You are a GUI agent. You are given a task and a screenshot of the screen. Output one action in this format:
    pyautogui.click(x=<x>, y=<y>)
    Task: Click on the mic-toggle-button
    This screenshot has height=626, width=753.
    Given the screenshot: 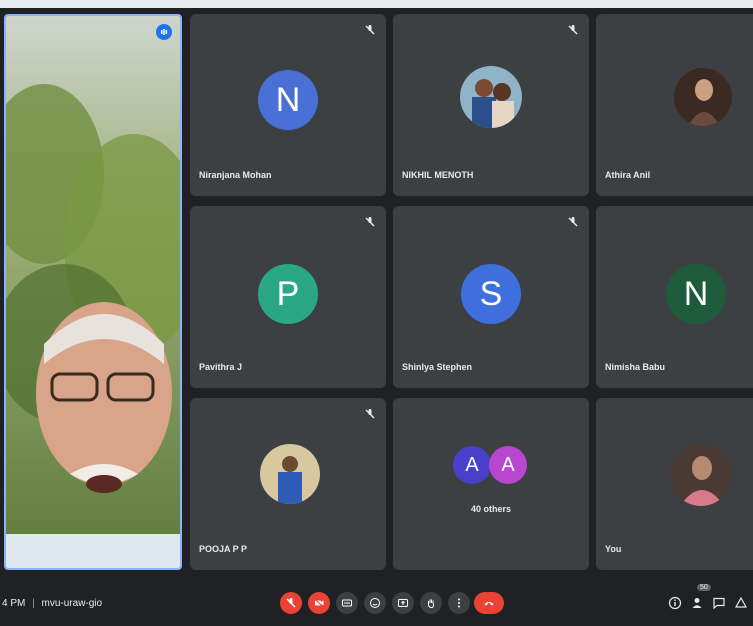 What is the action you would take?
    pyautogui.click(x=291, y=603)
    